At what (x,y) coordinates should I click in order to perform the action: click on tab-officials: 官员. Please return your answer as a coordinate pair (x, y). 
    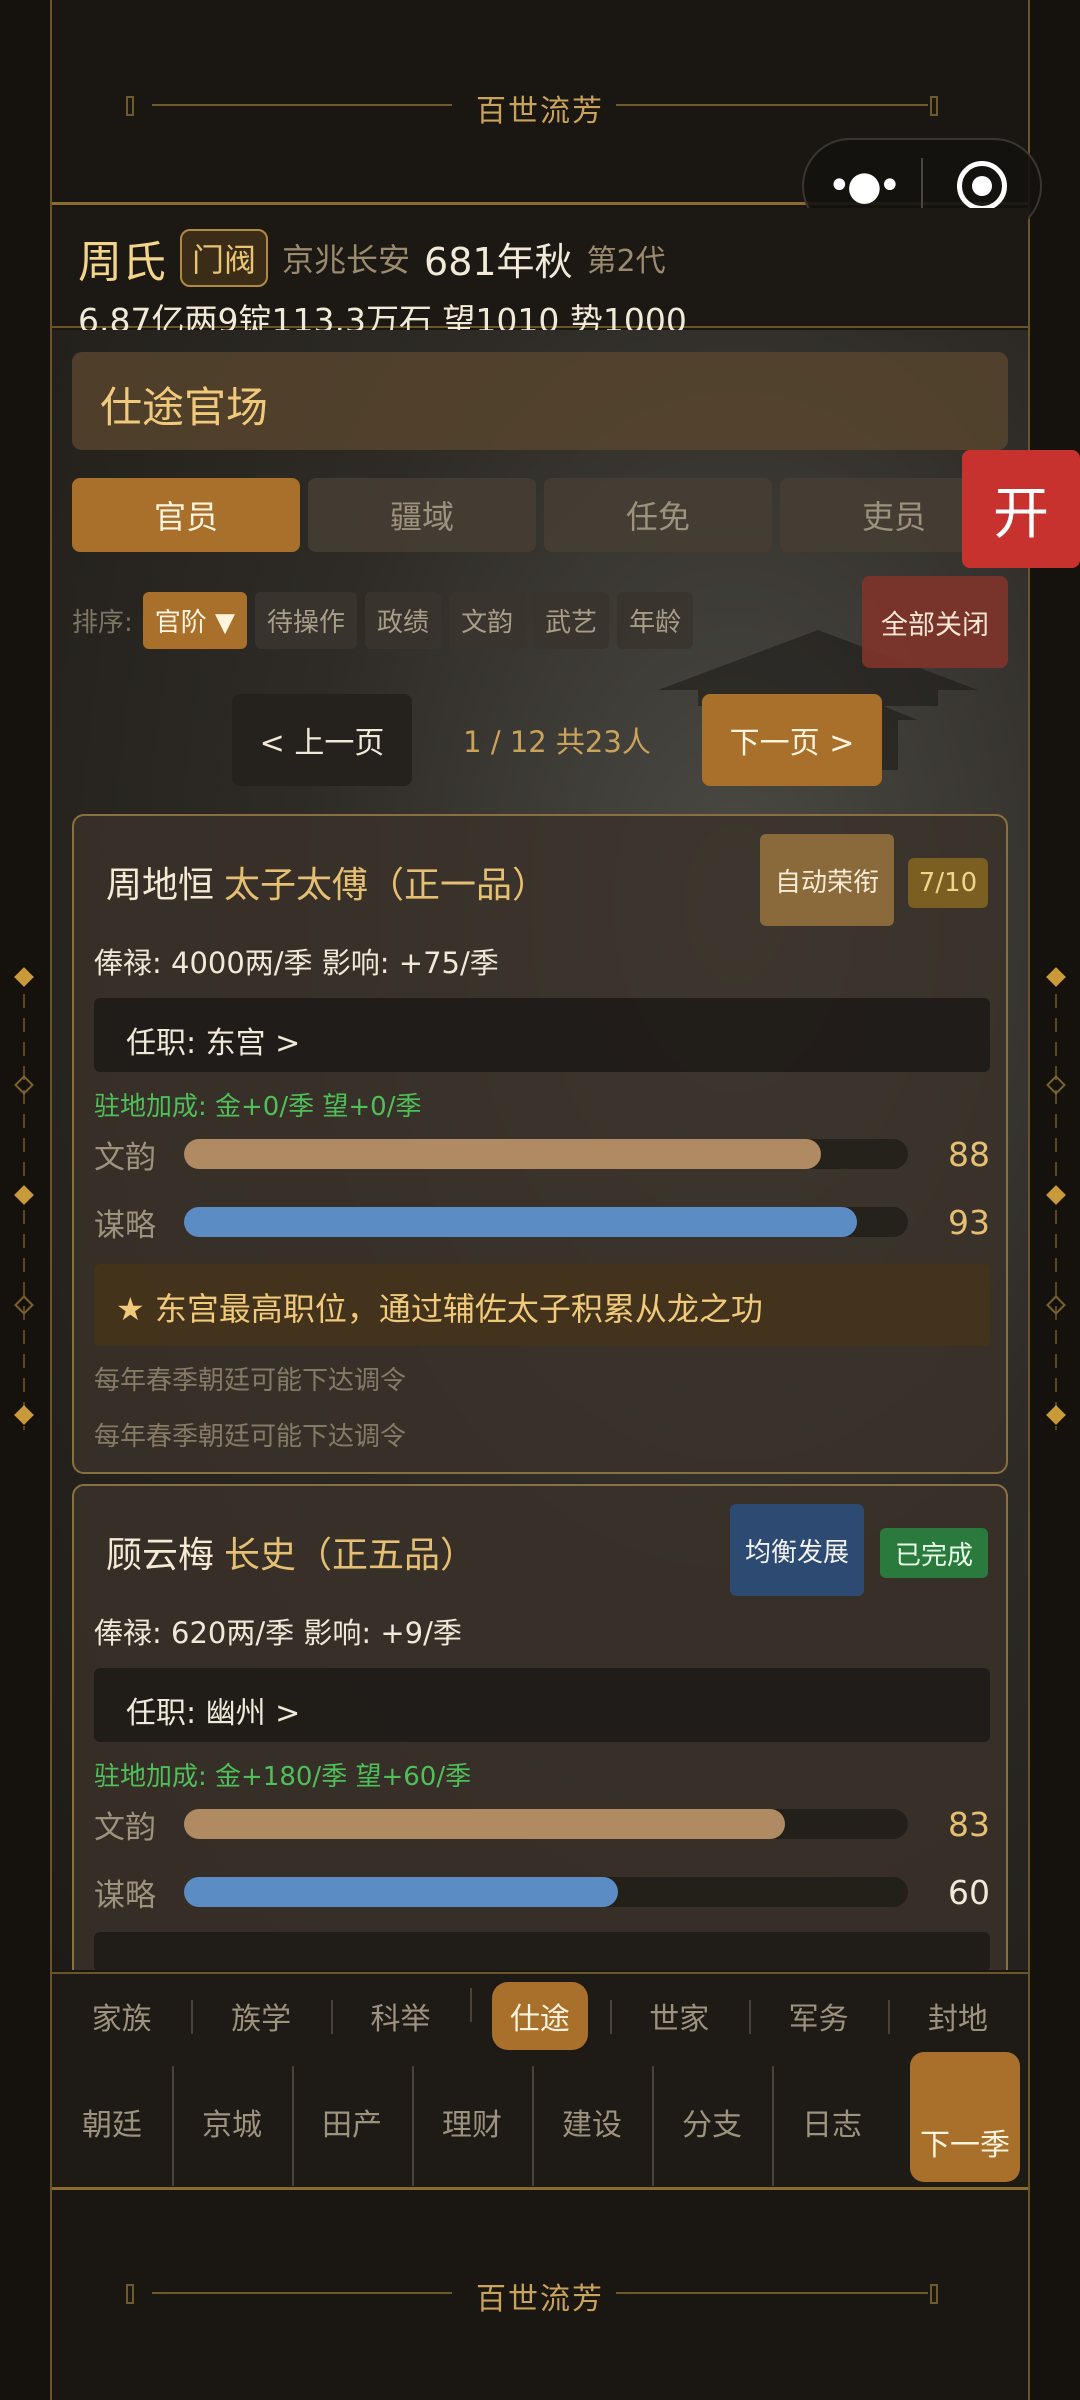
    Looking at the image, I should click on (186, 515).